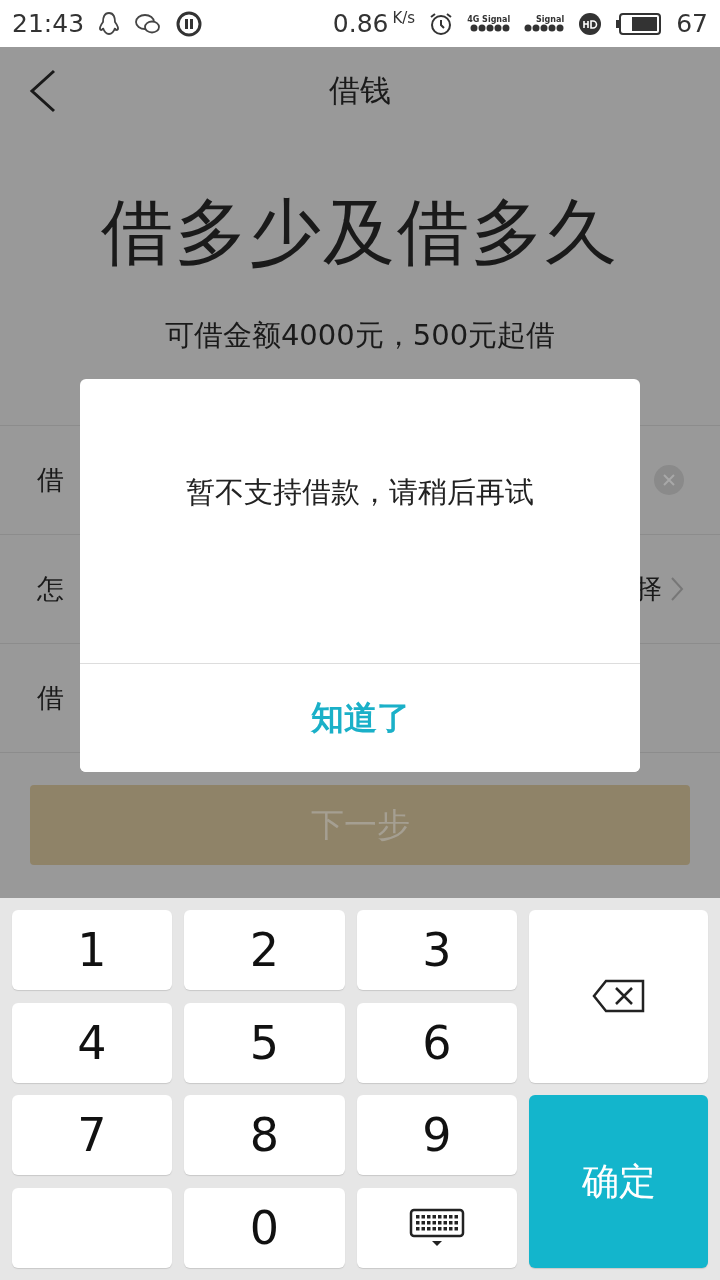 The width and height of the screenshot is (720, 1280). What do you see at coordinates (360, 492) in the screenshot?
I see `dialog-message: 暂不支持借款，请稍后再试` at bounding box center [360, 492].